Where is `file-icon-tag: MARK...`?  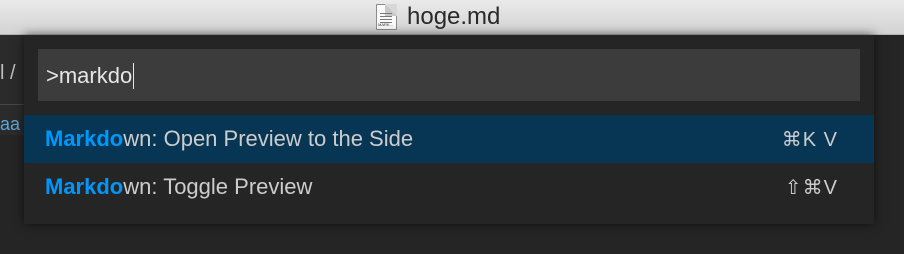
file-icon-tag: MARK... is located at coordinates (385, 24).